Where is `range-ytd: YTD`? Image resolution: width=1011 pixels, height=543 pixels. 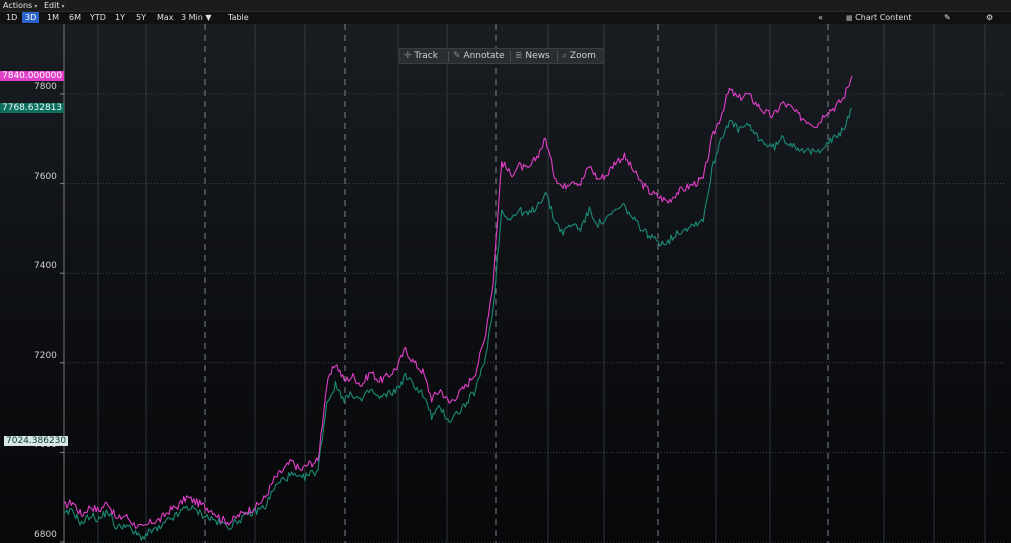 range-ytd: YTD is located at coordinates (98, 17).